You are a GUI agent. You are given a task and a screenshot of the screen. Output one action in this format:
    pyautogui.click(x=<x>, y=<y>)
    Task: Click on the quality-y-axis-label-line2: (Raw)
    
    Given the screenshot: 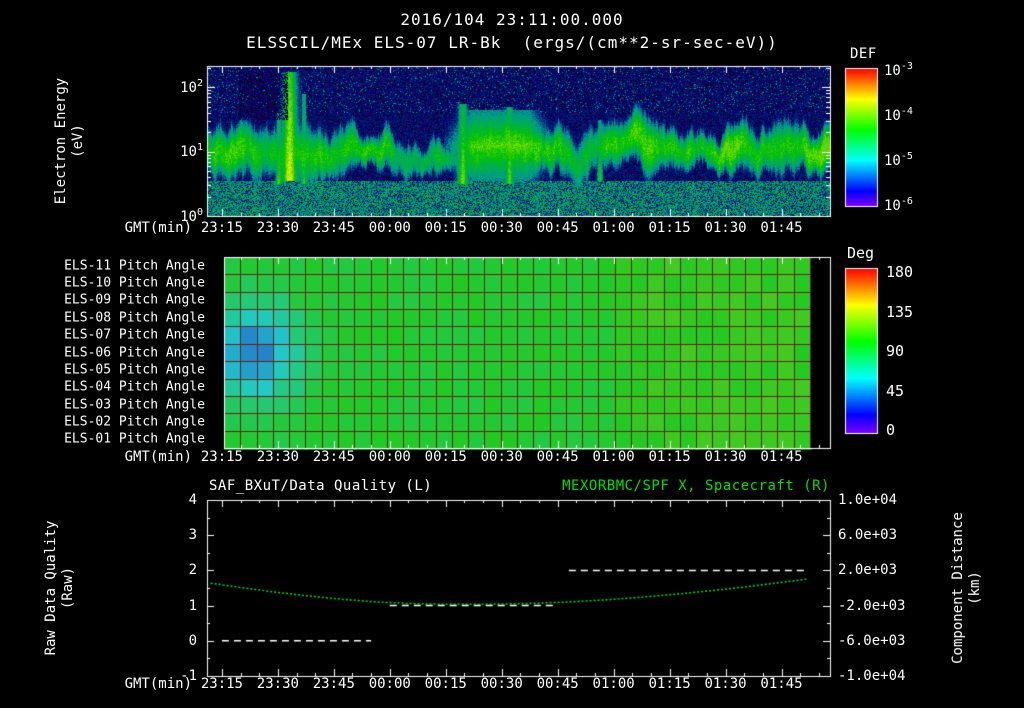 What is the action you would take?
    pyautogui.click(x=68, y=588)
    